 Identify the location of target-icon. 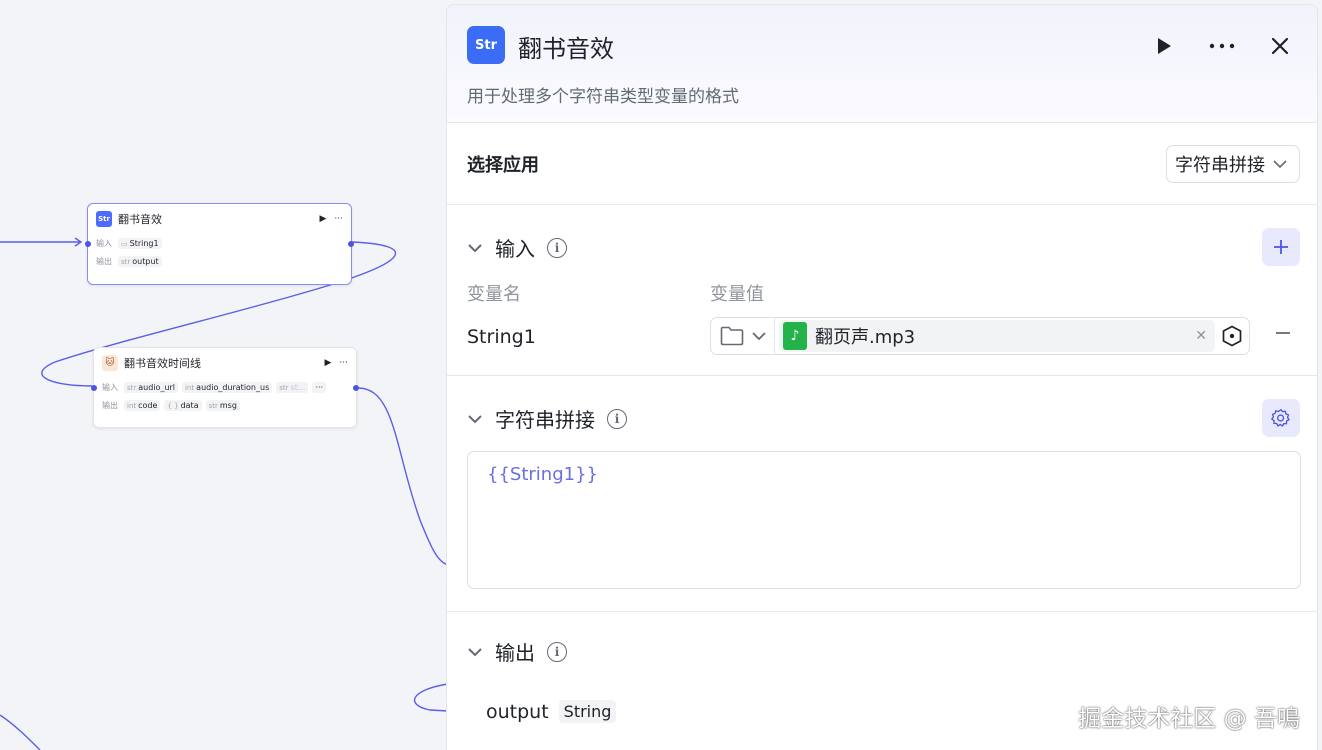
(1232, 336).